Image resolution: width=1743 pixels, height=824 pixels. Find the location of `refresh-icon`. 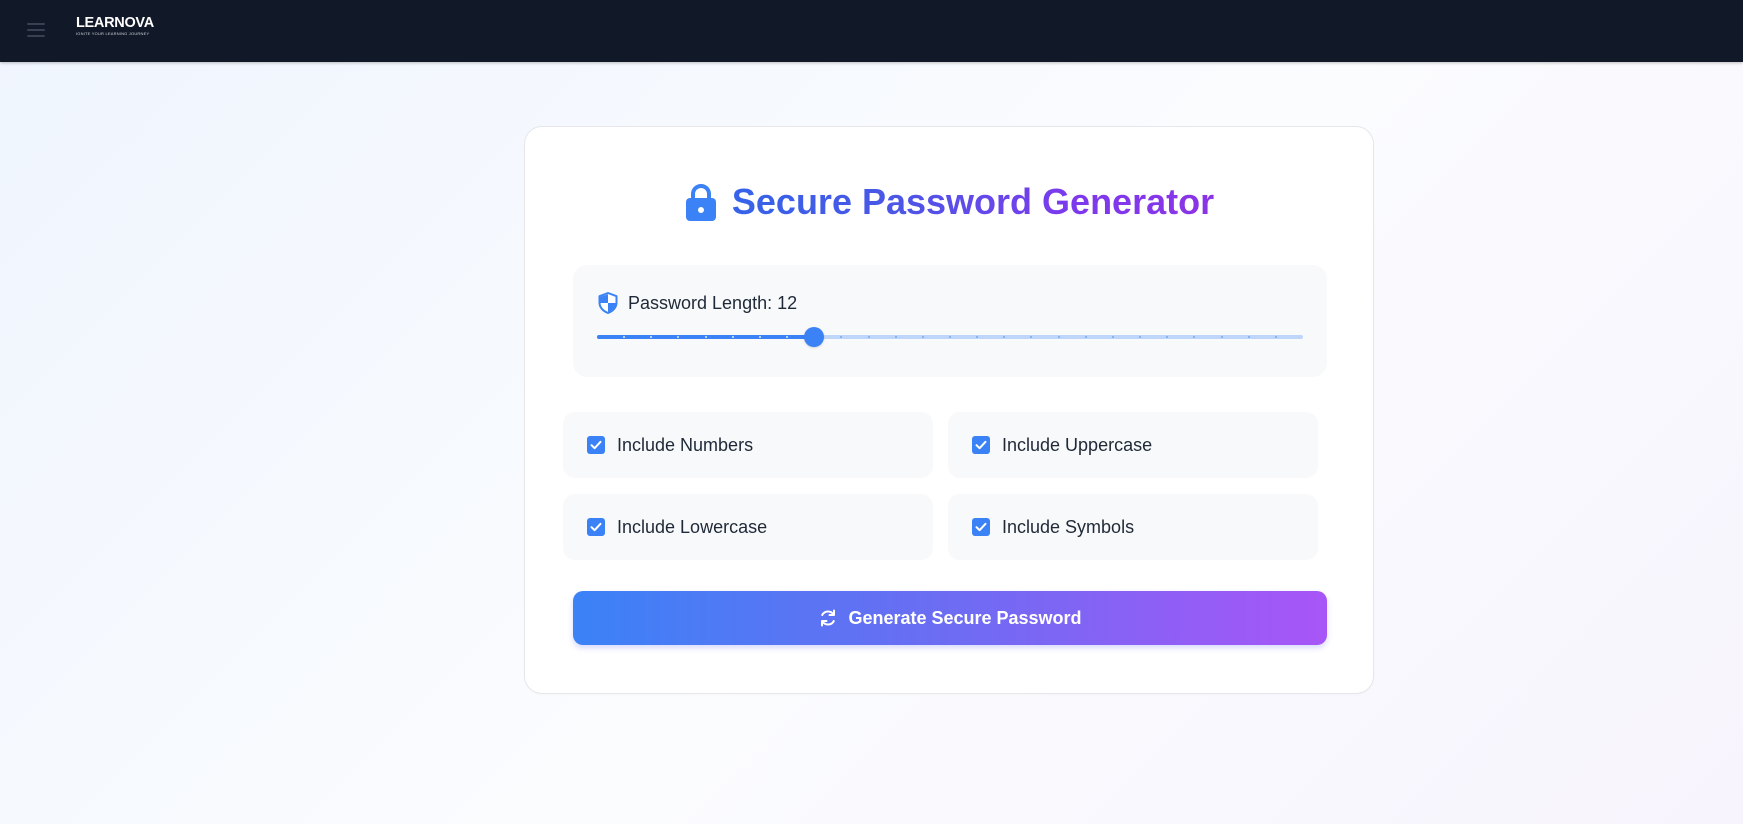

refresh-icon is located at coordinates (828, 618).